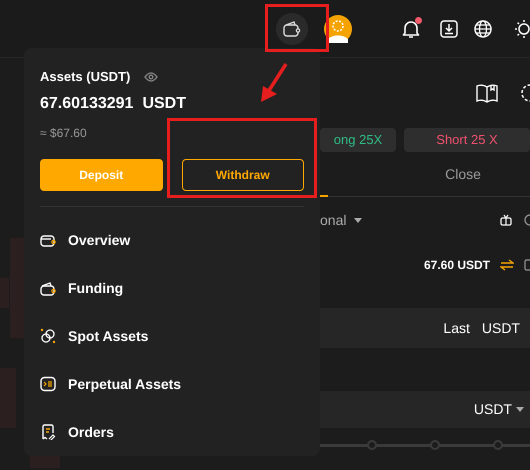  What do you see at coordinates (64, 133) in the screenshot?
I see `fiat-value: ≈ $67.60` at bounding box center [64, 133].